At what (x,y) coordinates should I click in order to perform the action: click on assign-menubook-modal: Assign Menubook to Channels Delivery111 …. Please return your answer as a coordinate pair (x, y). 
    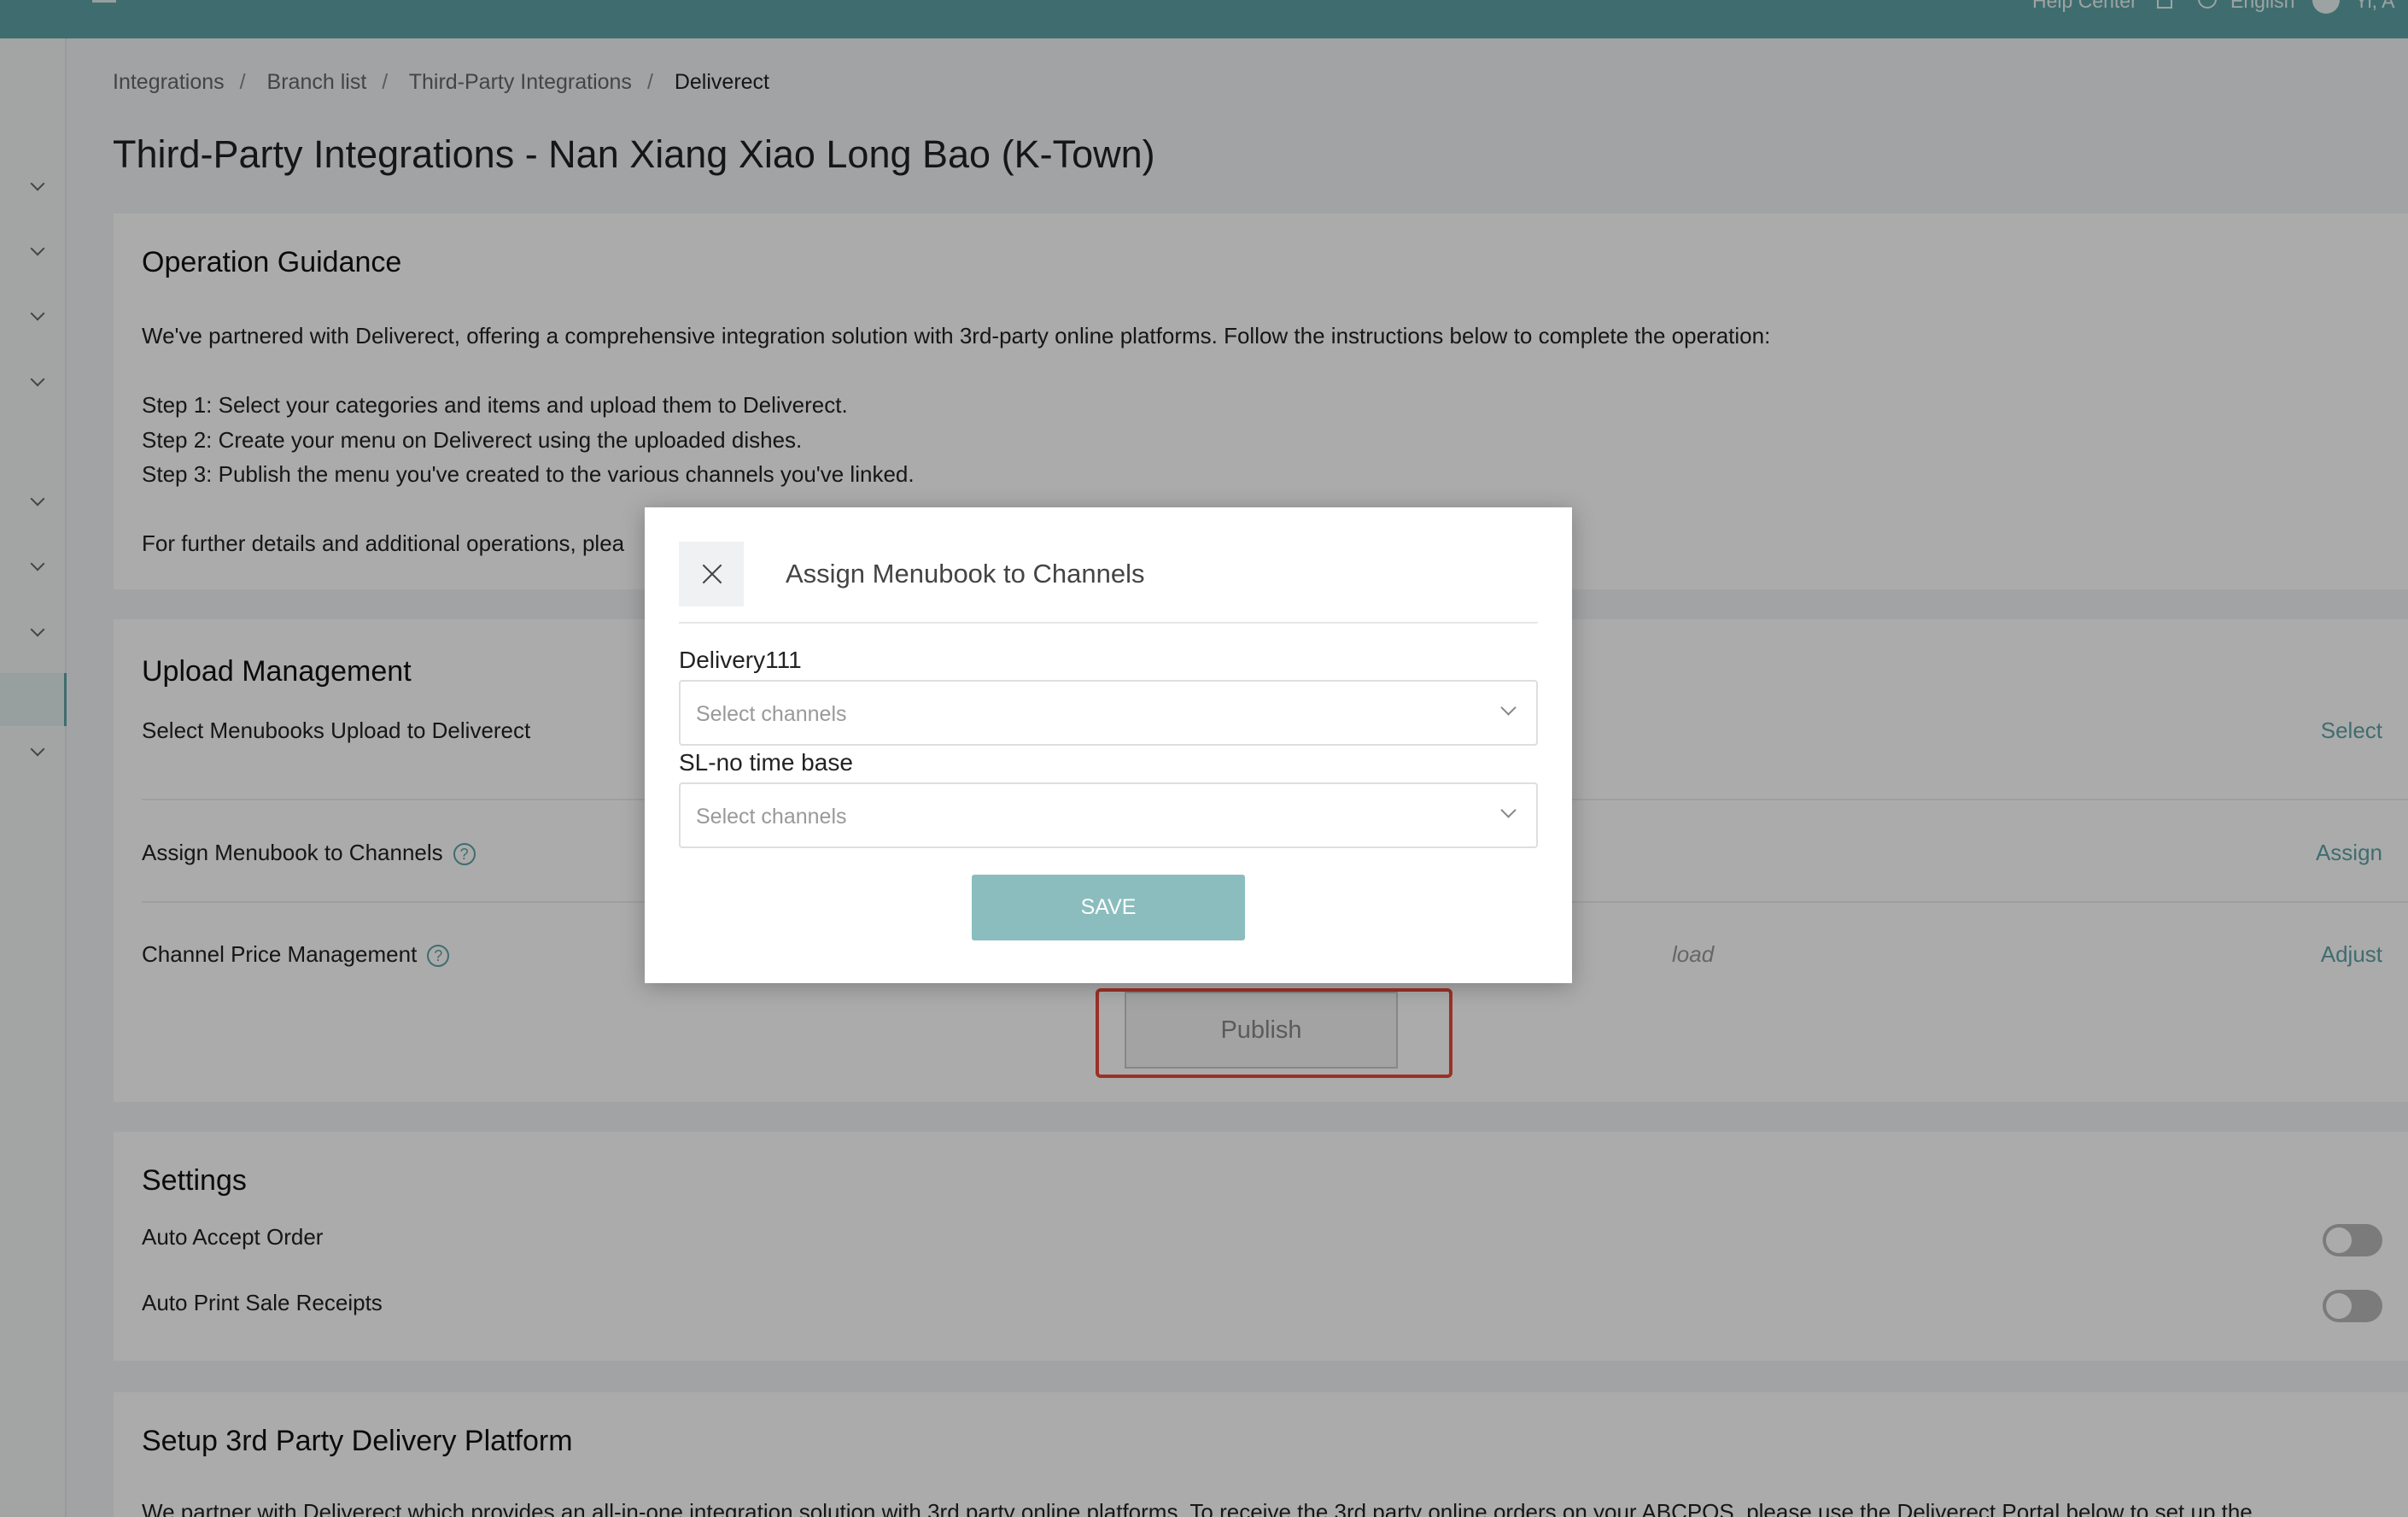
    Looking at the image, I should click on (1108, 745).